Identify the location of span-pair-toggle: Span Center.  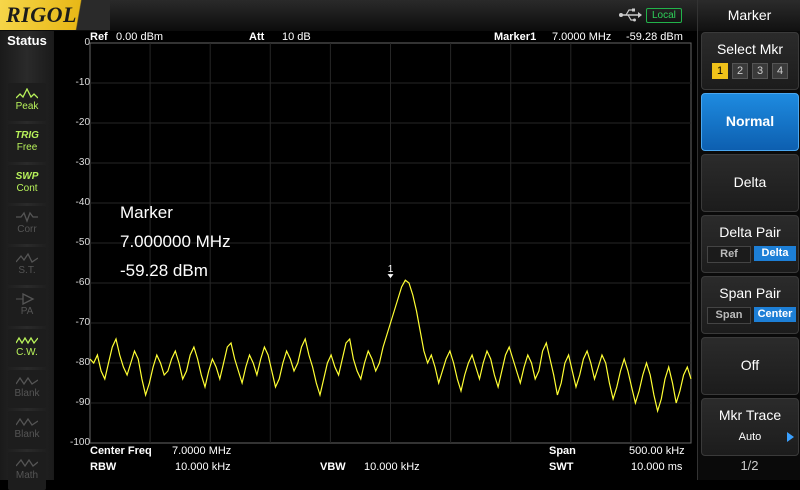
(751, 315).